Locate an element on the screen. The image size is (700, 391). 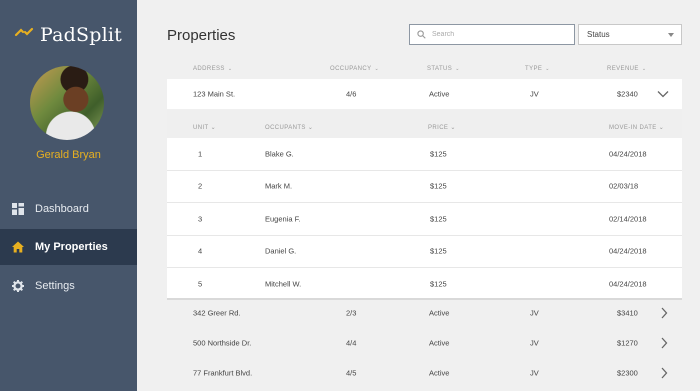
cell-move-in: 02/14/2018 is located at coordinates (628, 219).